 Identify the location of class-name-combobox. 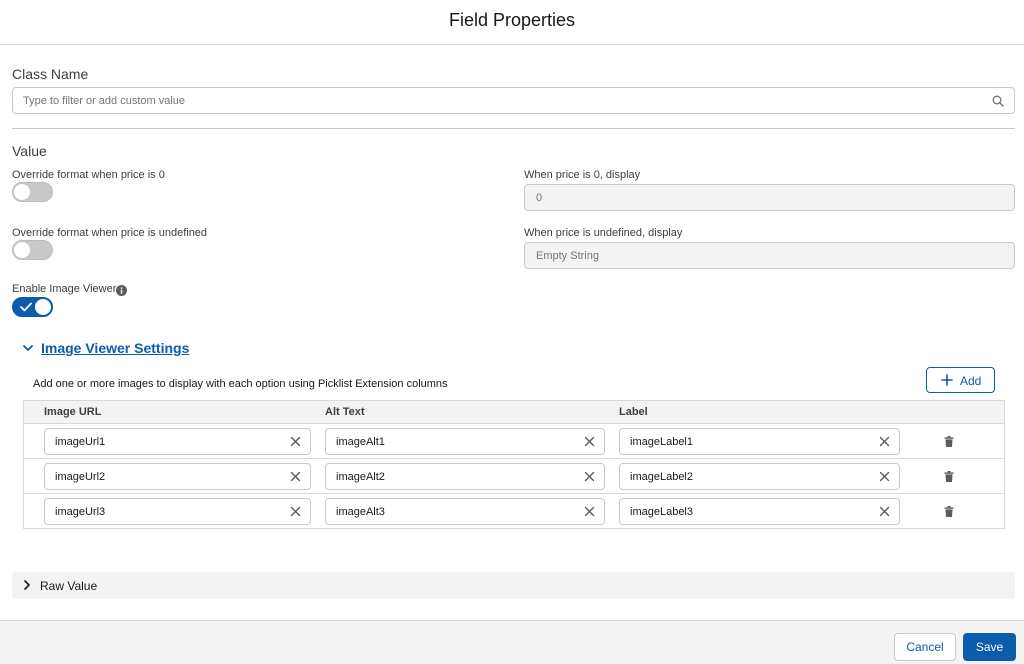
(513, 100).